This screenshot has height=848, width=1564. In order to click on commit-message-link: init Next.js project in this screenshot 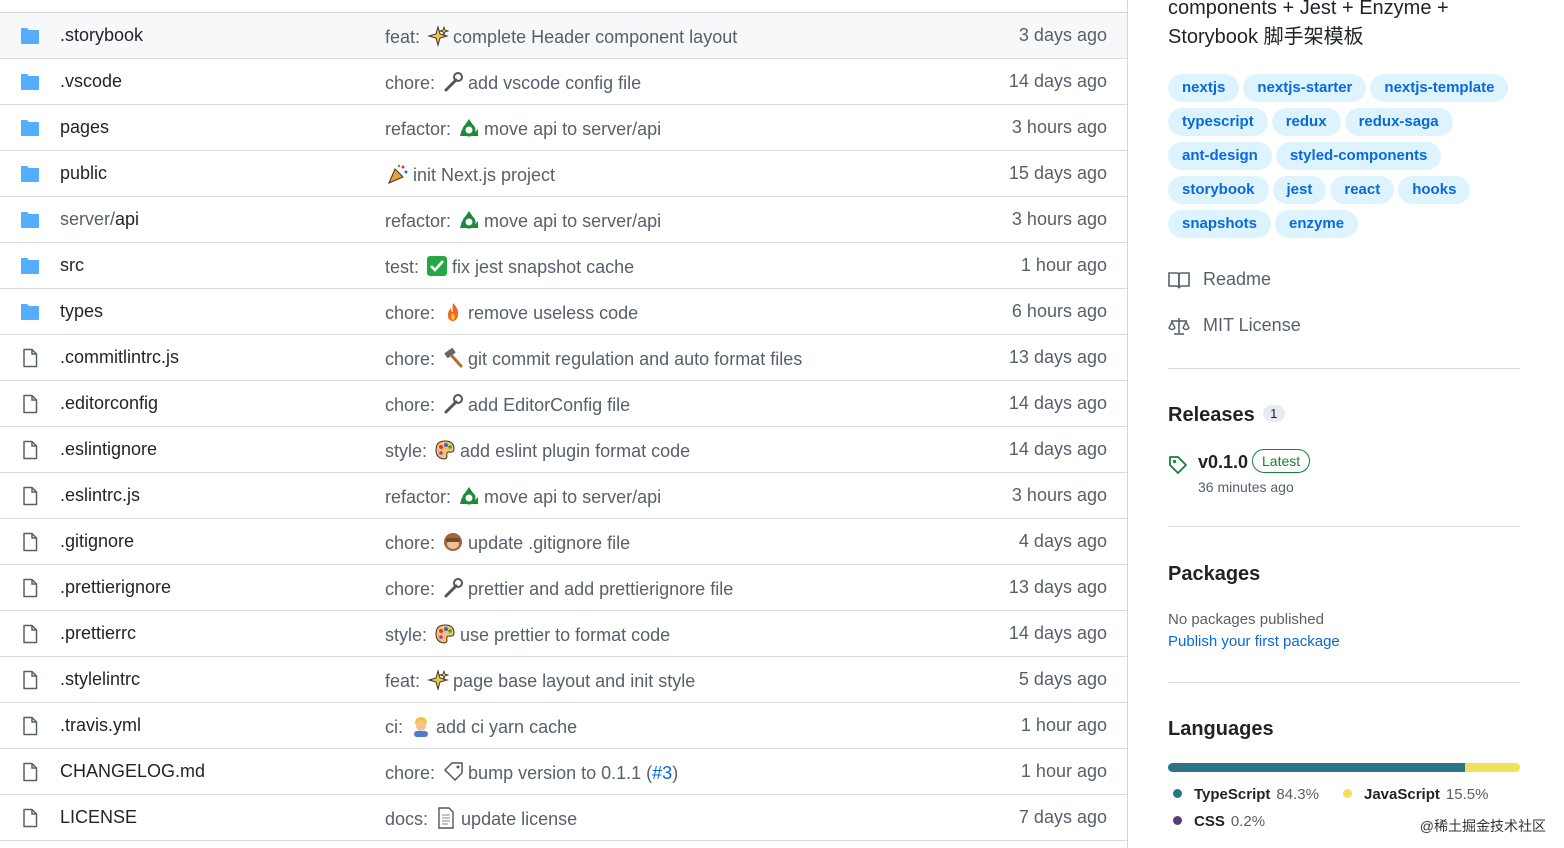, I will do `click(470, 174)`.